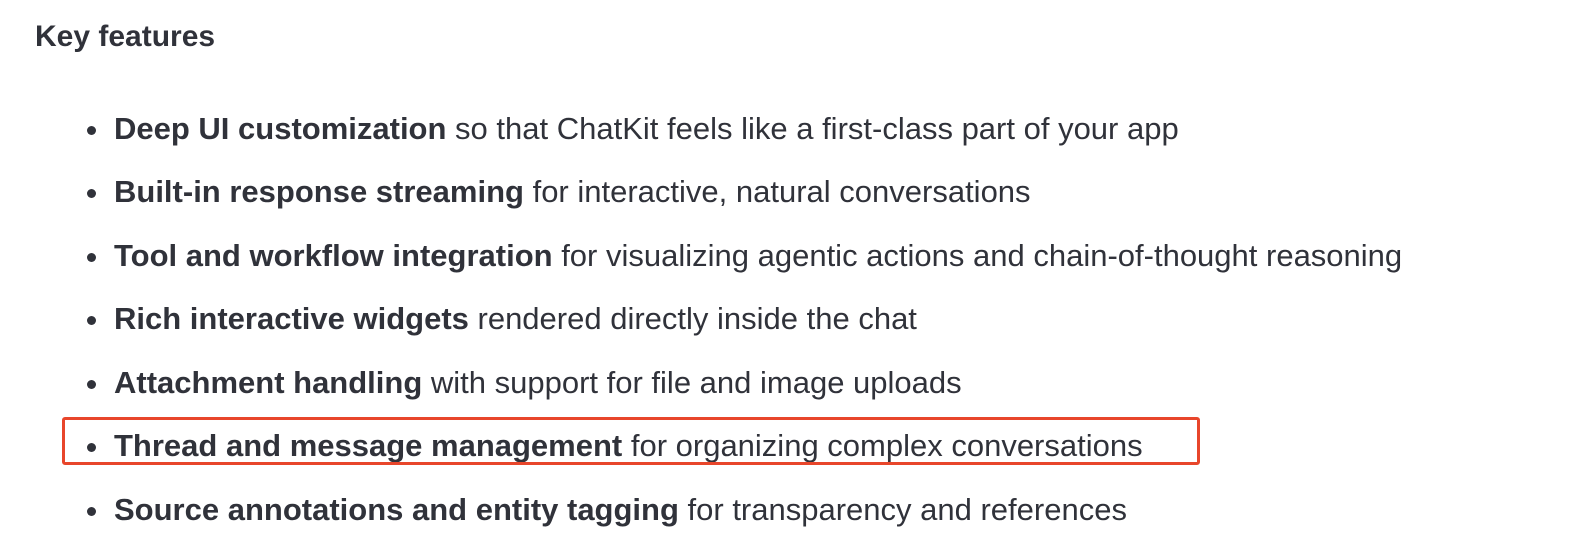 Image resolution: width=1576 pixels, height=560 pixels. Describe the element at coordinates (291, 319) in the screenshot. I see `feature-title: Rich interactive widgets` at that location.